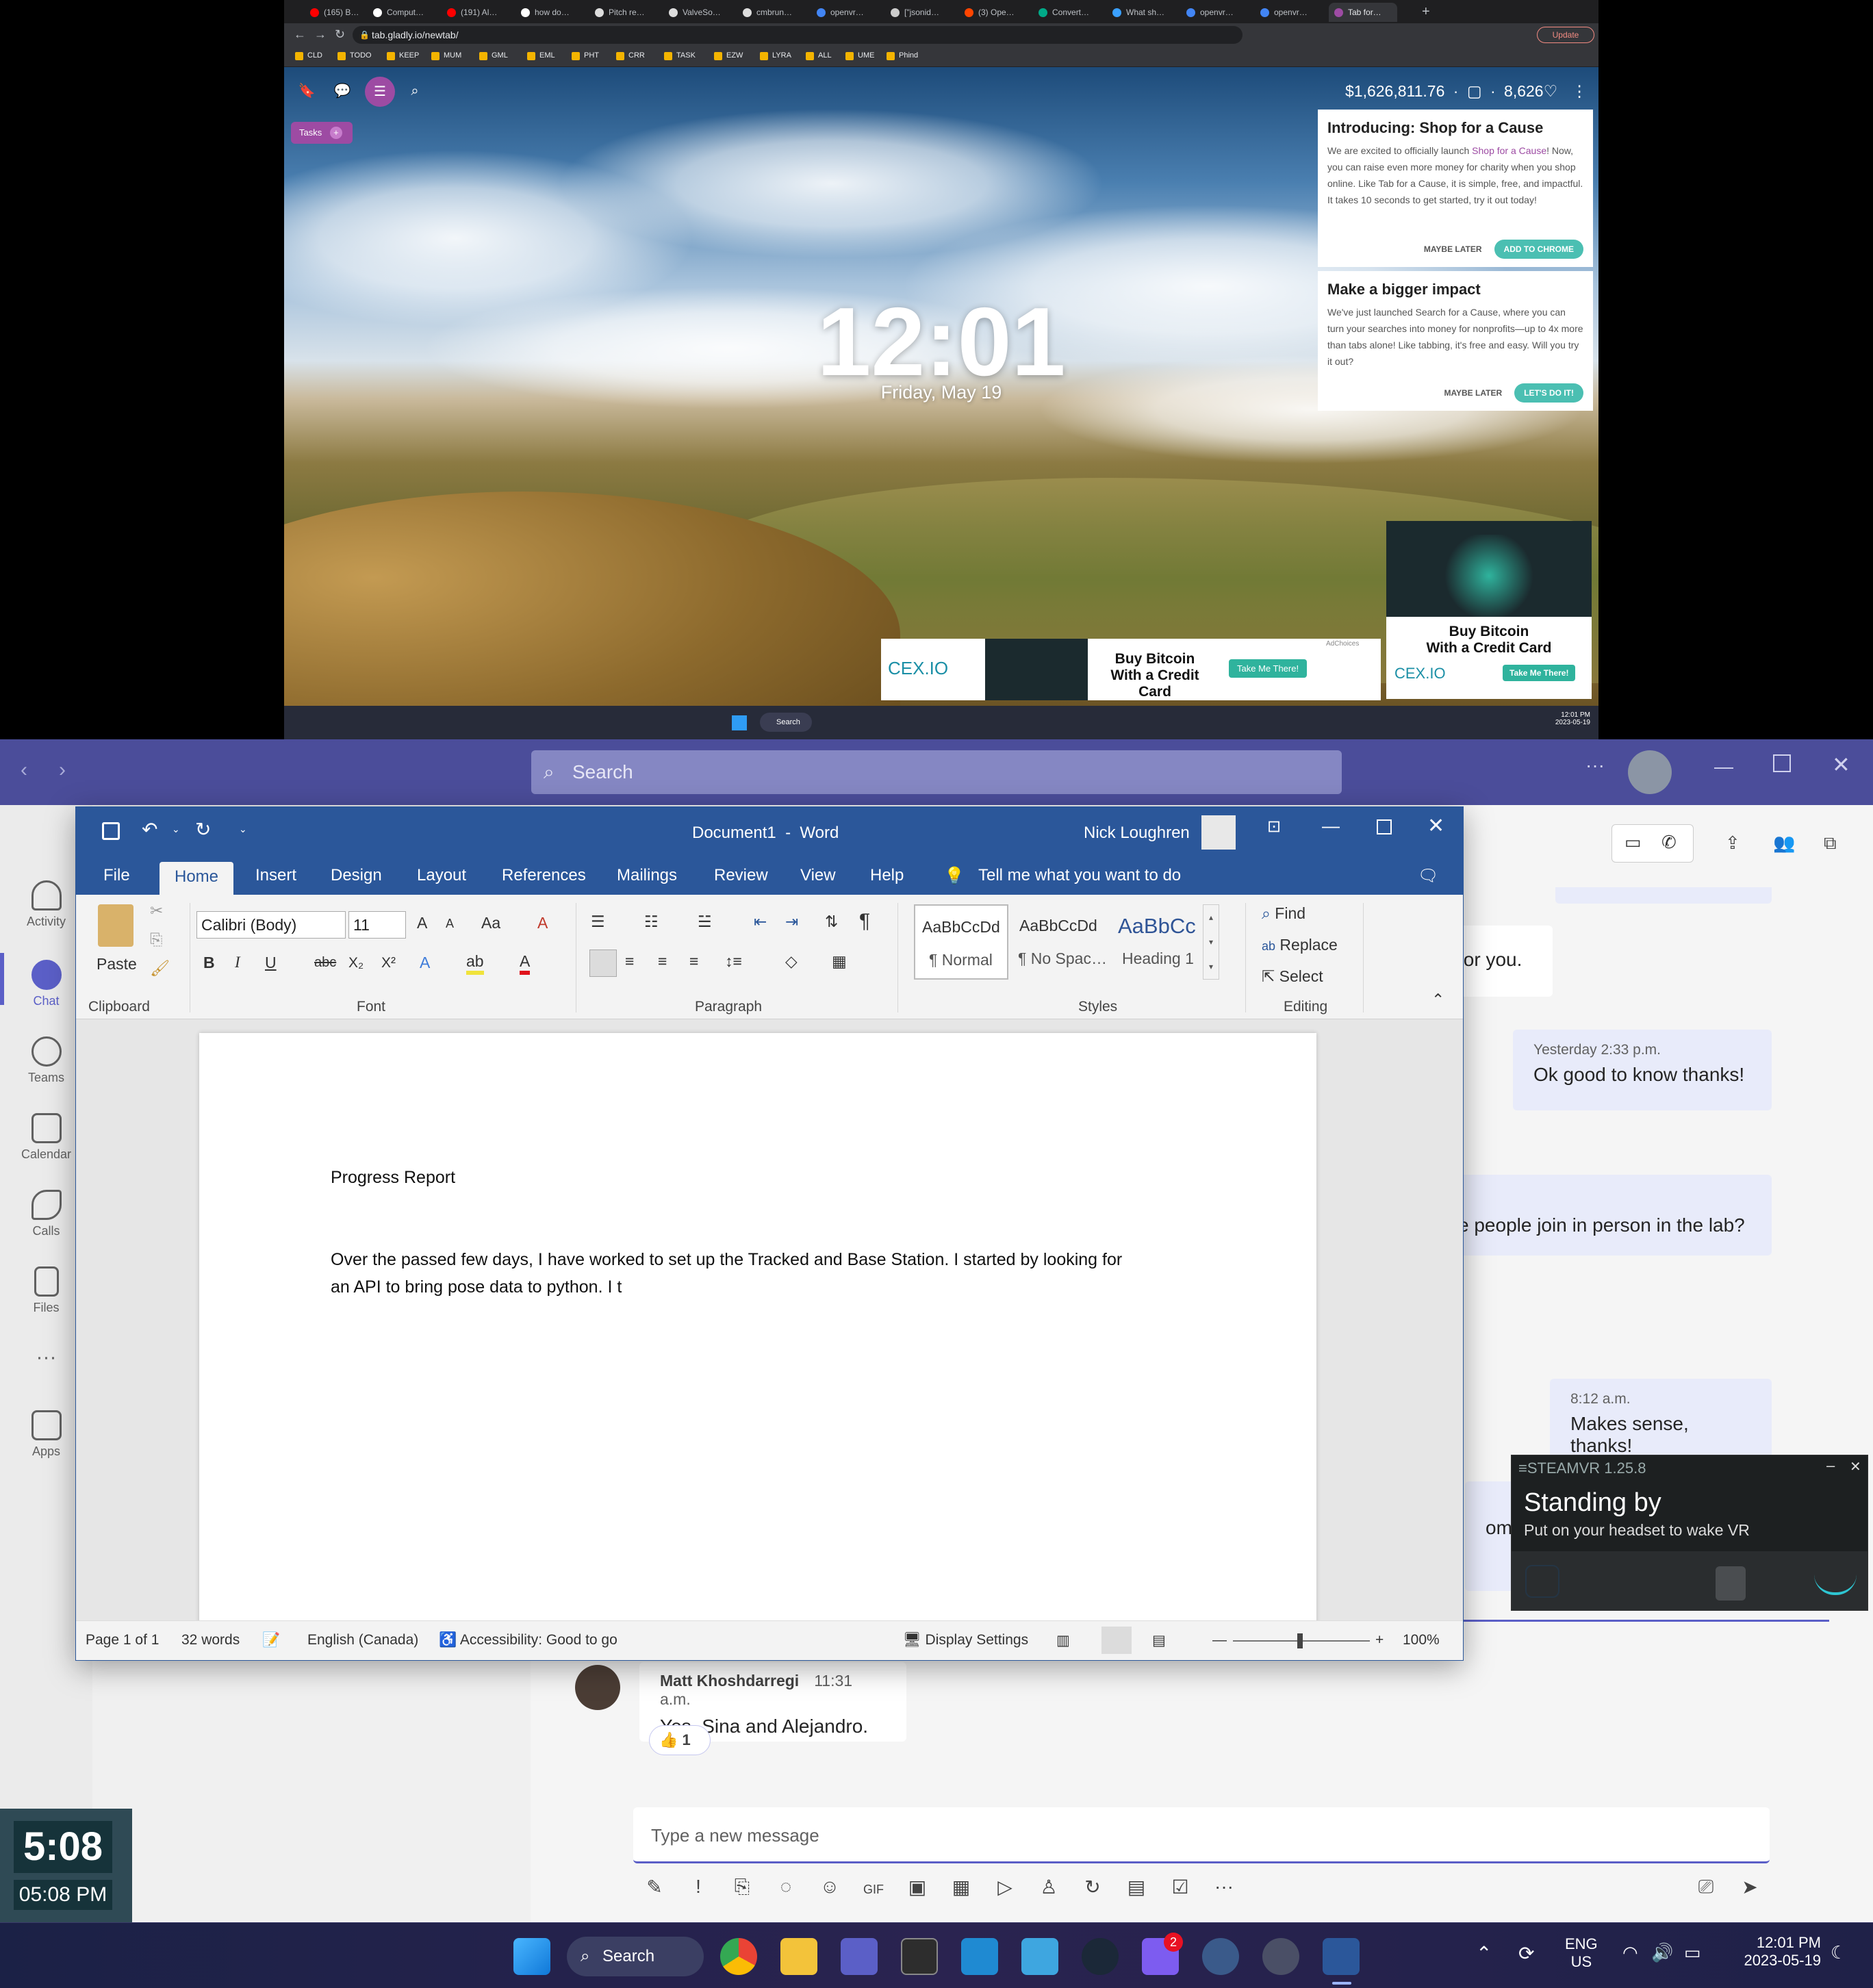 Image resolution: width=1873 pixels, height=1988 pixels. What do you see at coordinates (979, 1956) in the screenshot?
I see `vscode-icon` at bounding box center [979, 1956].